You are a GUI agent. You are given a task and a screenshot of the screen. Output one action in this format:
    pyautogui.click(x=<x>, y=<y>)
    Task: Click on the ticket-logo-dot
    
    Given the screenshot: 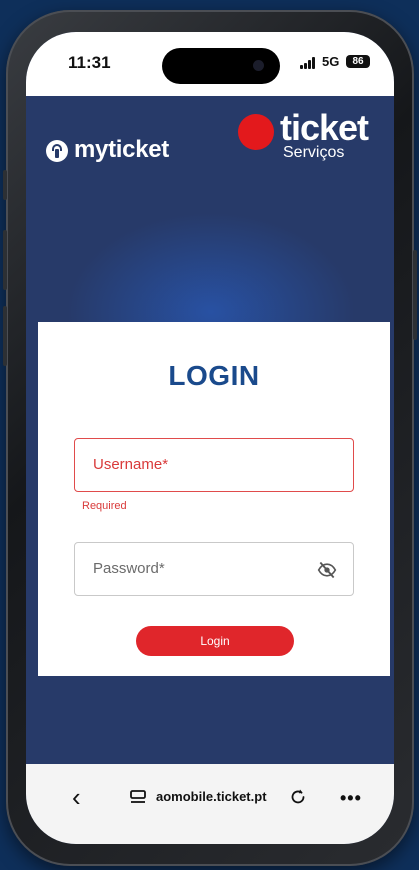 What is the action you would take?
    pyautogui.click(x=256, y=132)
    